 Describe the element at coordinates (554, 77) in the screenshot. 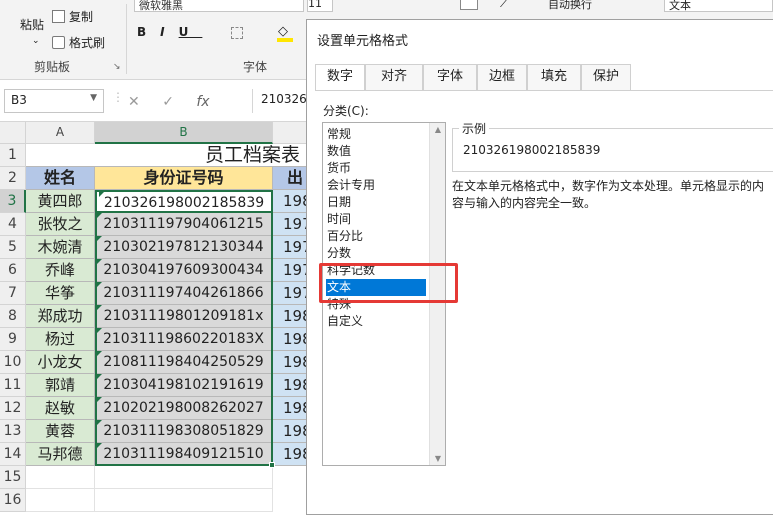

I see `tab-fill: 填充` at that location.